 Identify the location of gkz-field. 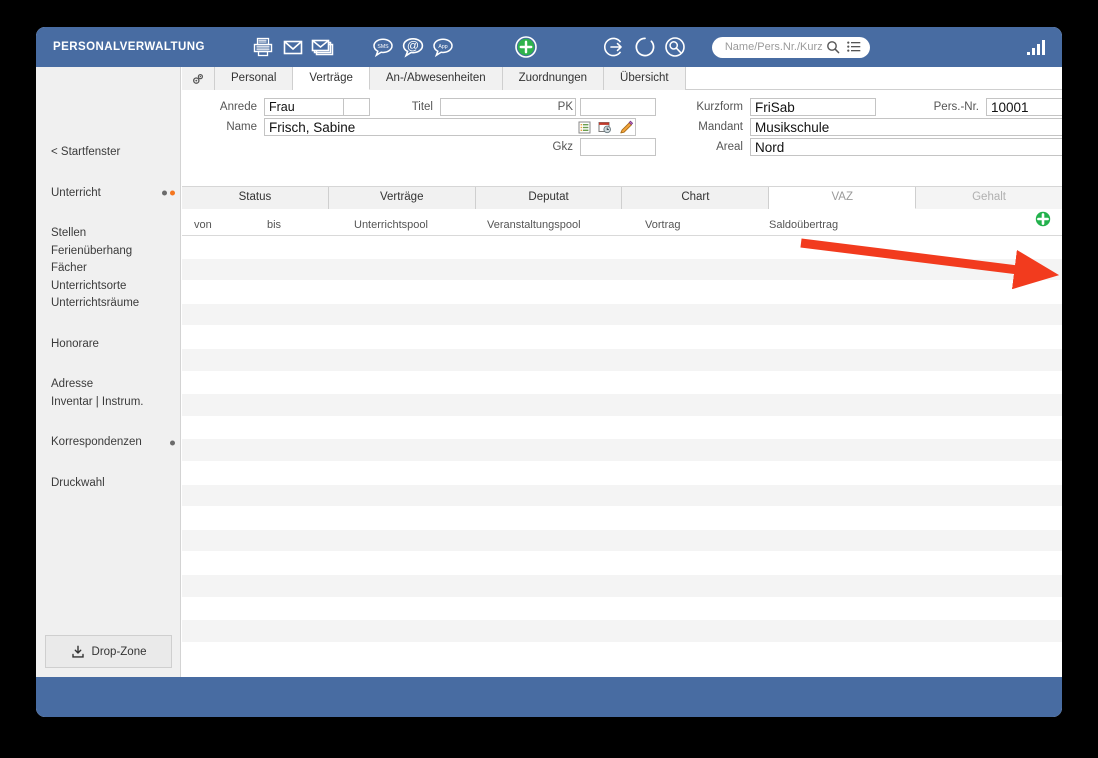
(618, 147).